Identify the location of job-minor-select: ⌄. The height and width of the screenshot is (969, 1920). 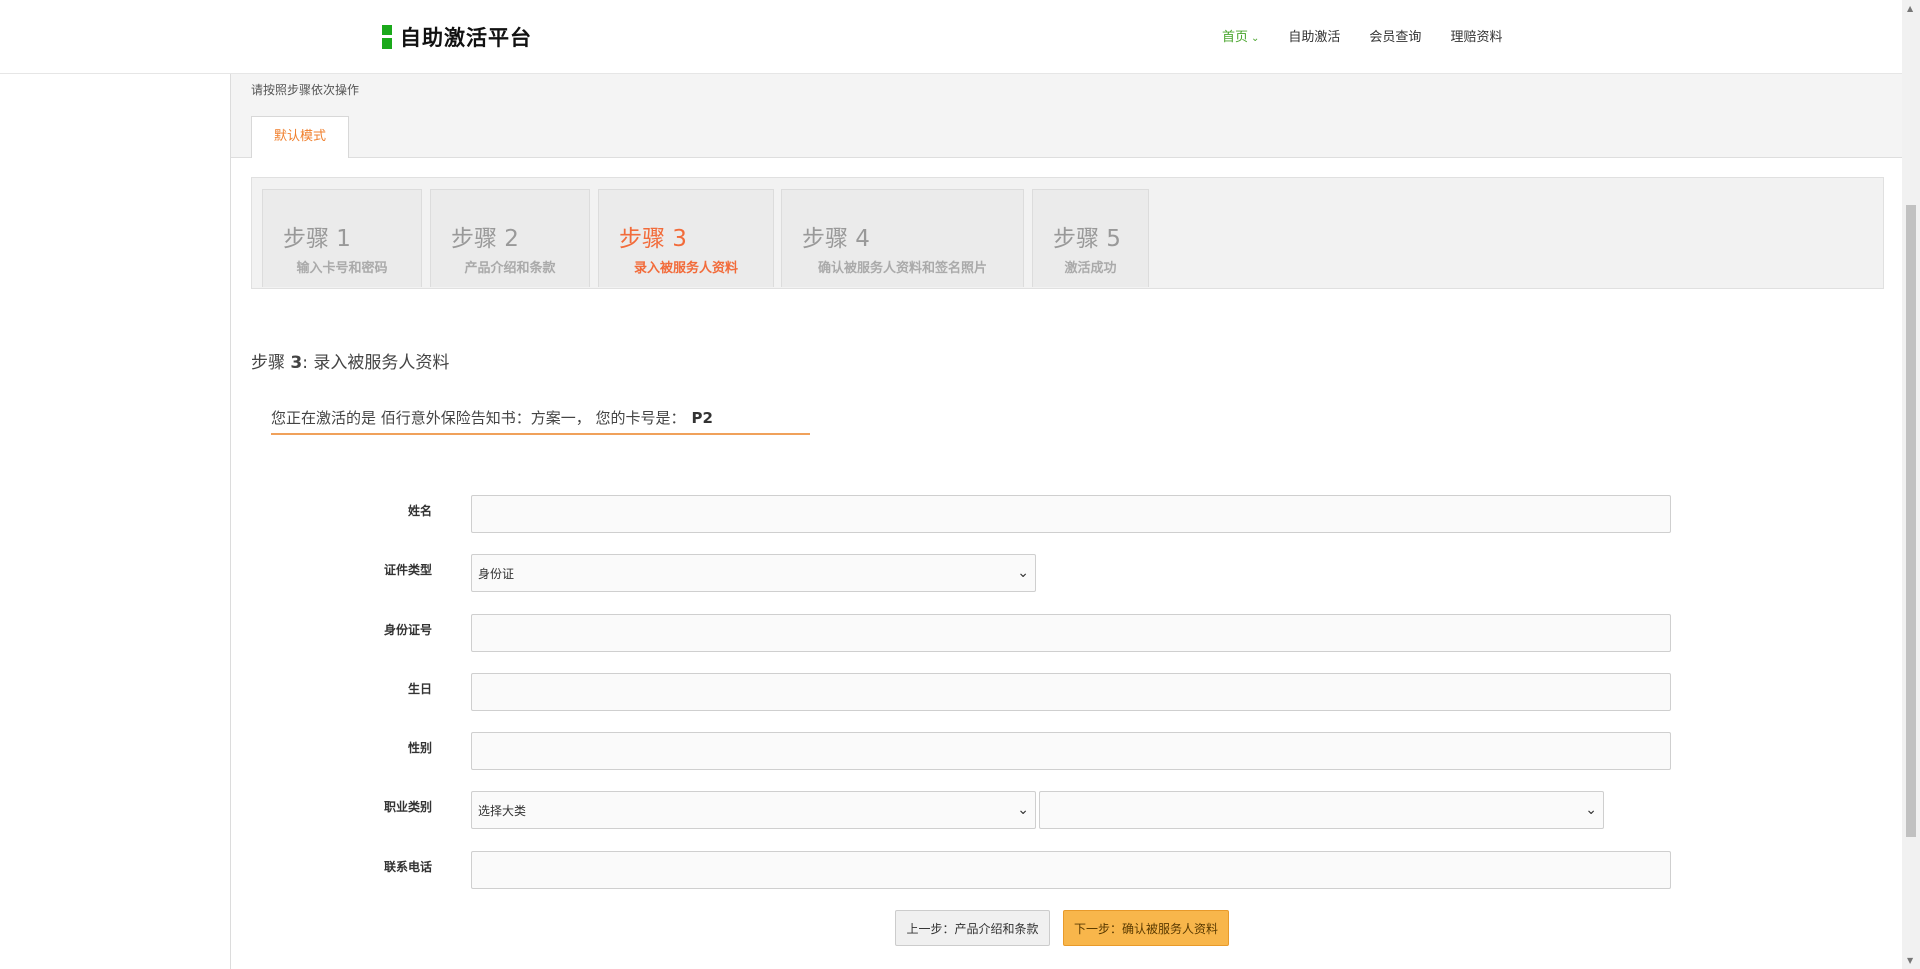
(1321, 810).